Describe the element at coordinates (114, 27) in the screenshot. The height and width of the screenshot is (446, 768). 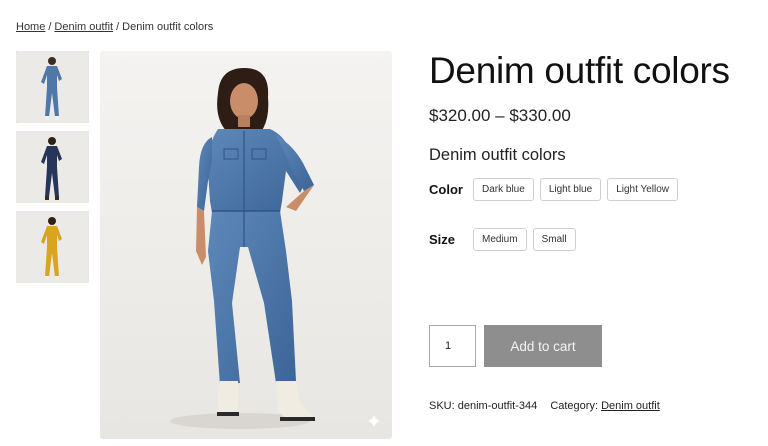
I see `breadcrumb: Home / Denim outfit / Denim outfit colors` at that location.